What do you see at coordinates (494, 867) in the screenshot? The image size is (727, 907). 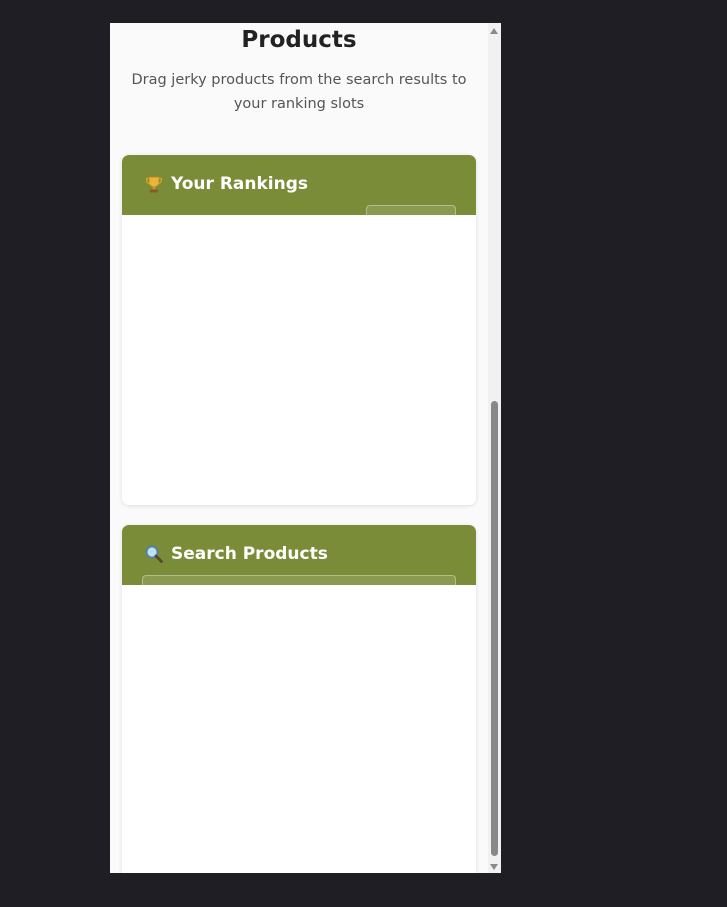 I see `scroll-down-arrow-icon` at bounding box center [494, 867].